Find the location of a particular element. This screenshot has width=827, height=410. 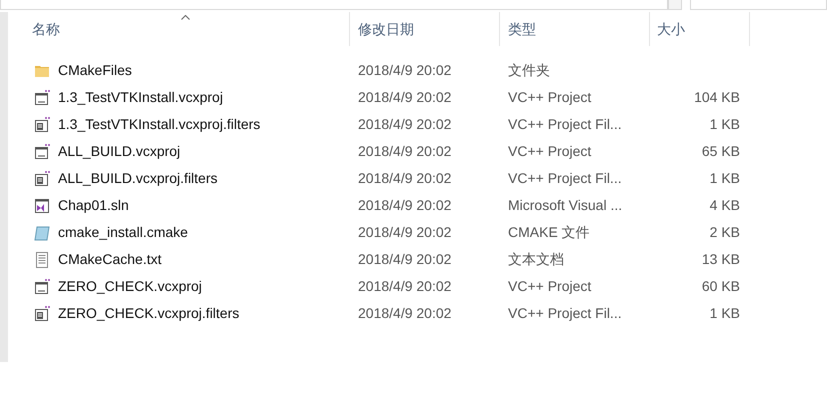

file-size: 104 KB is located at coordinates (717, 97).